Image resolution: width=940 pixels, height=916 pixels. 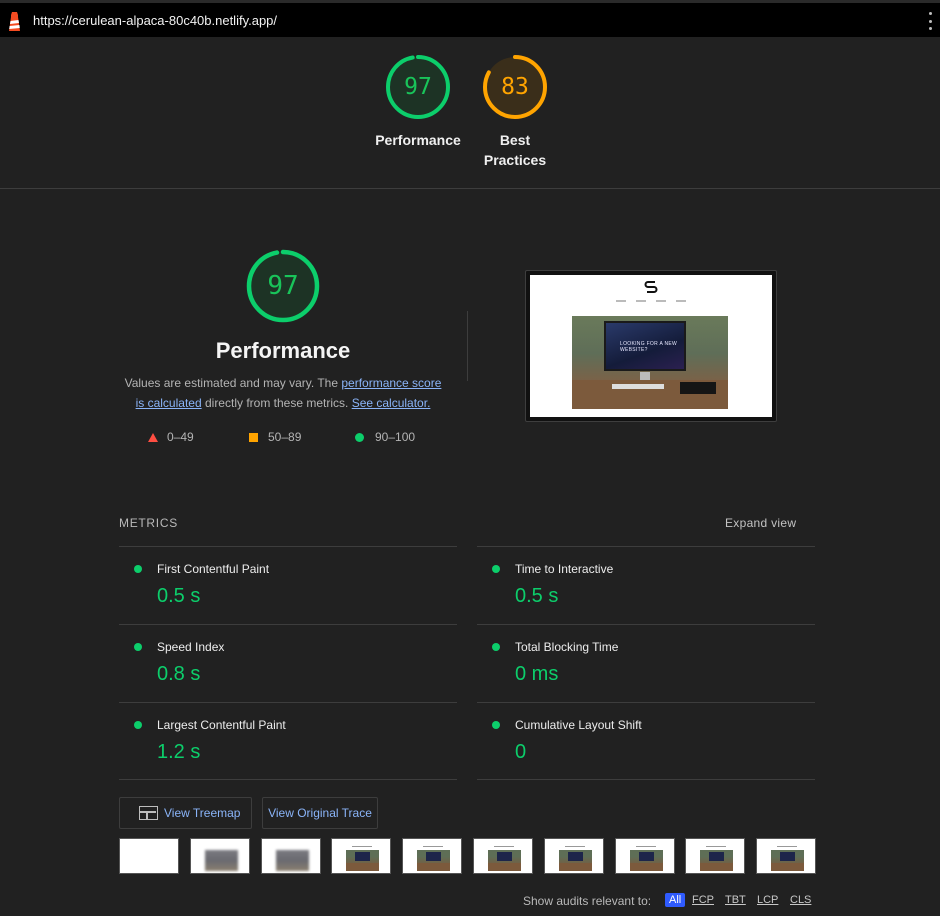 I want to click on button-label: View Original Trace, so click(x=320, y=813).